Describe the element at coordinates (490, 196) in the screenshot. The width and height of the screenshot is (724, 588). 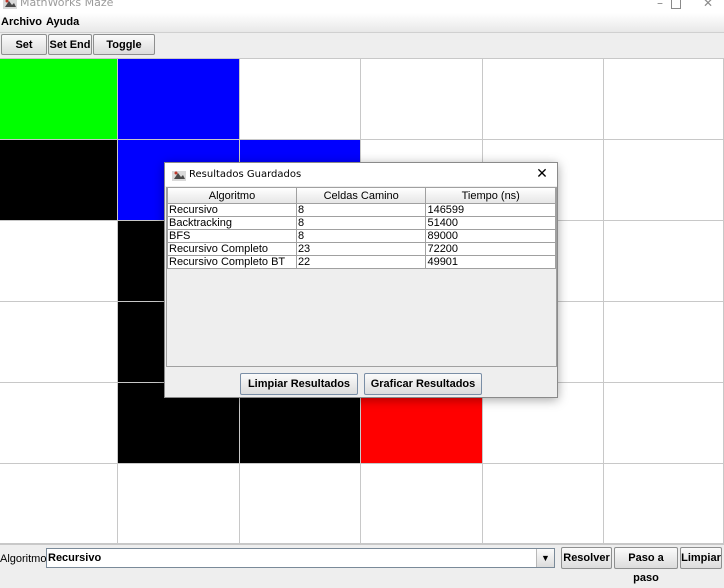
I see `column-header-tiempo: Tiempo (ns)` at that location.